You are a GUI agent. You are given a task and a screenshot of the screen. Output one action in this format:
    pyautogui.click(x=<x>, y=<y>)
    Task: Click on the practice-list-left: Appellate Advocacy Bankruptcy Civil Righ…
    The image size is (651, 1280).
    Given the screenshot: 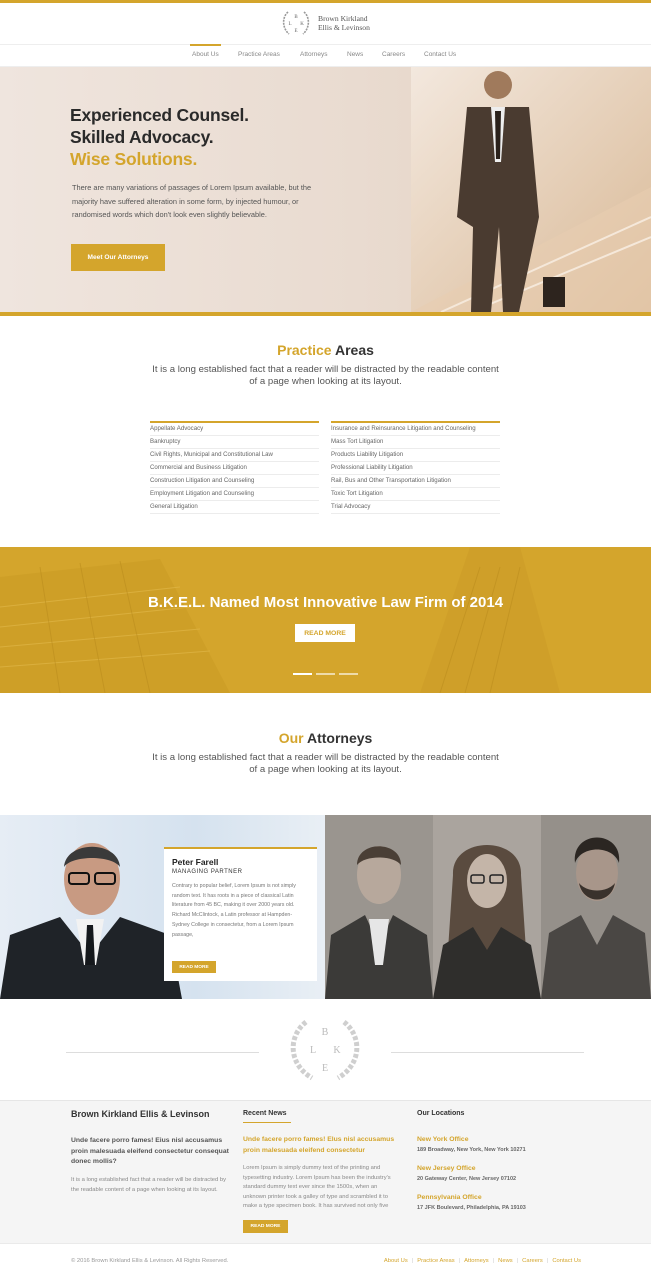 What is the action you would take?
    pyautogui.click(x=234, y=467)
    